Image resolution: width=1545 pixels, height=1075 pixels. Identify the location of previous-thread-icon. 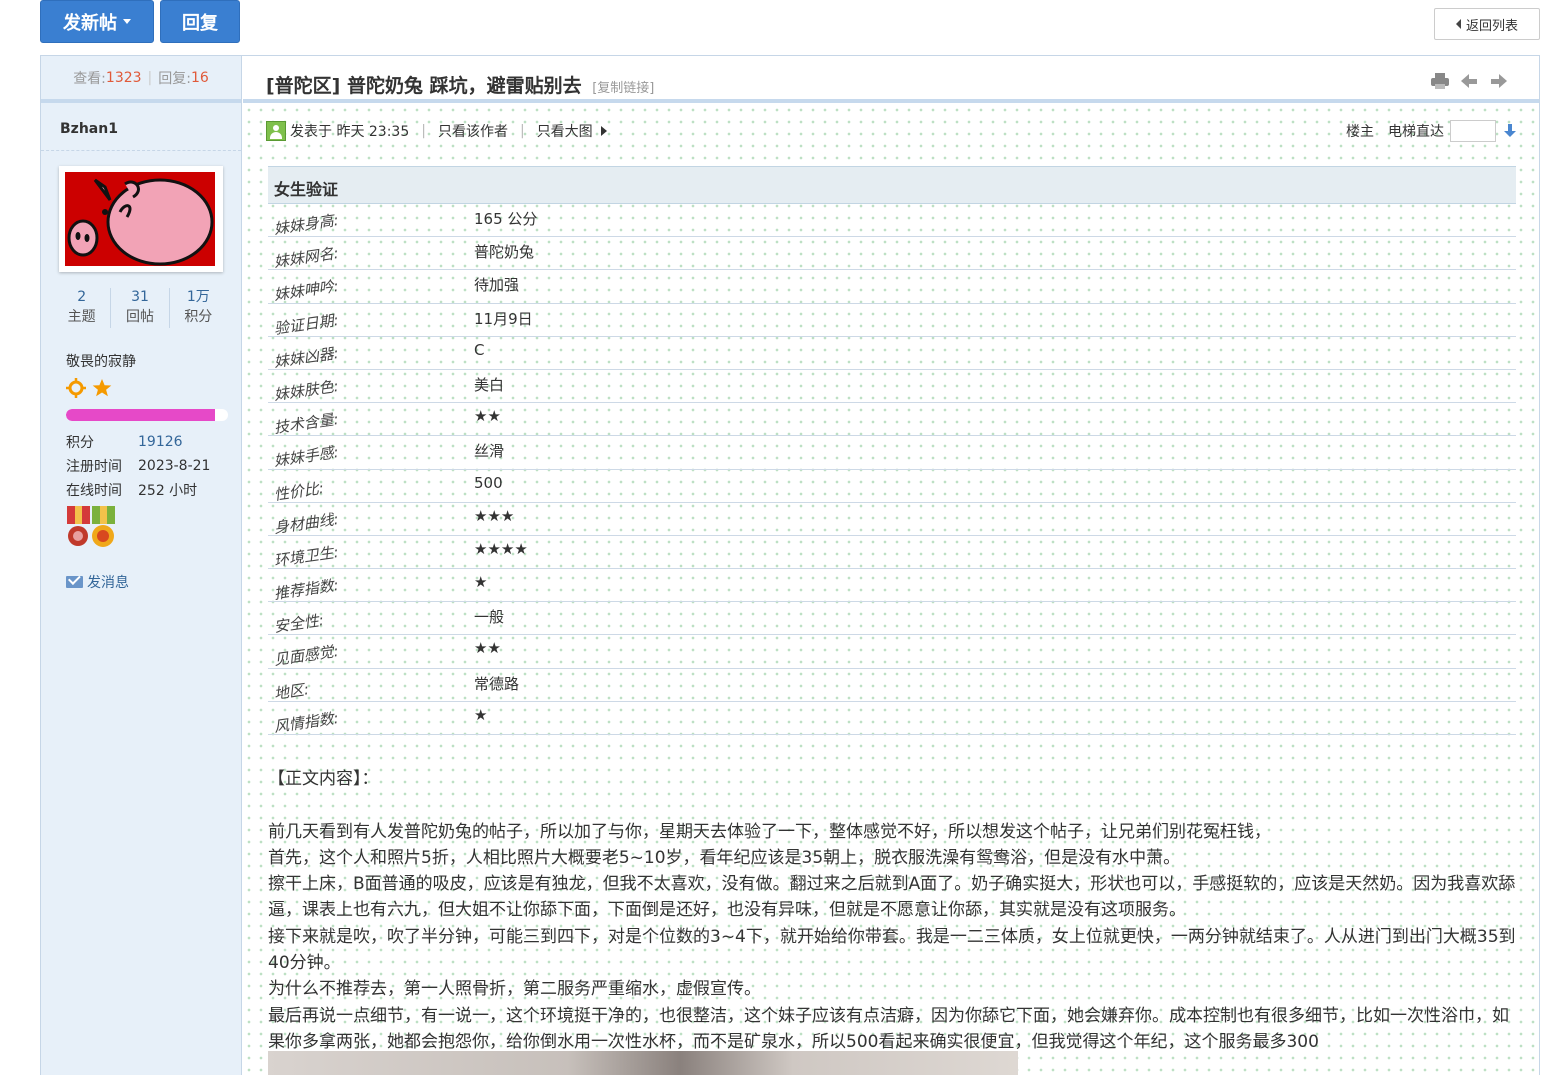
(1470, 81).